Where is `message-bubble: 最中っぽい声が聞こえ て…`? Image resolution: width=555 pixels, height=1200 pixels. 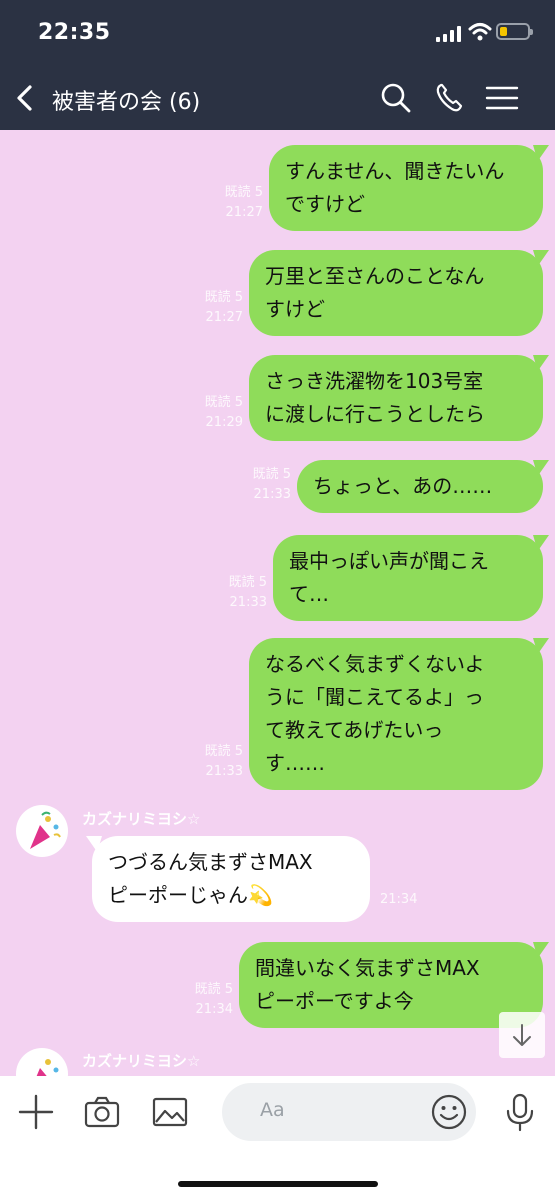
message-bubble: 最中っぽい声が聞こえ て… is located at coordinates (408, 578).